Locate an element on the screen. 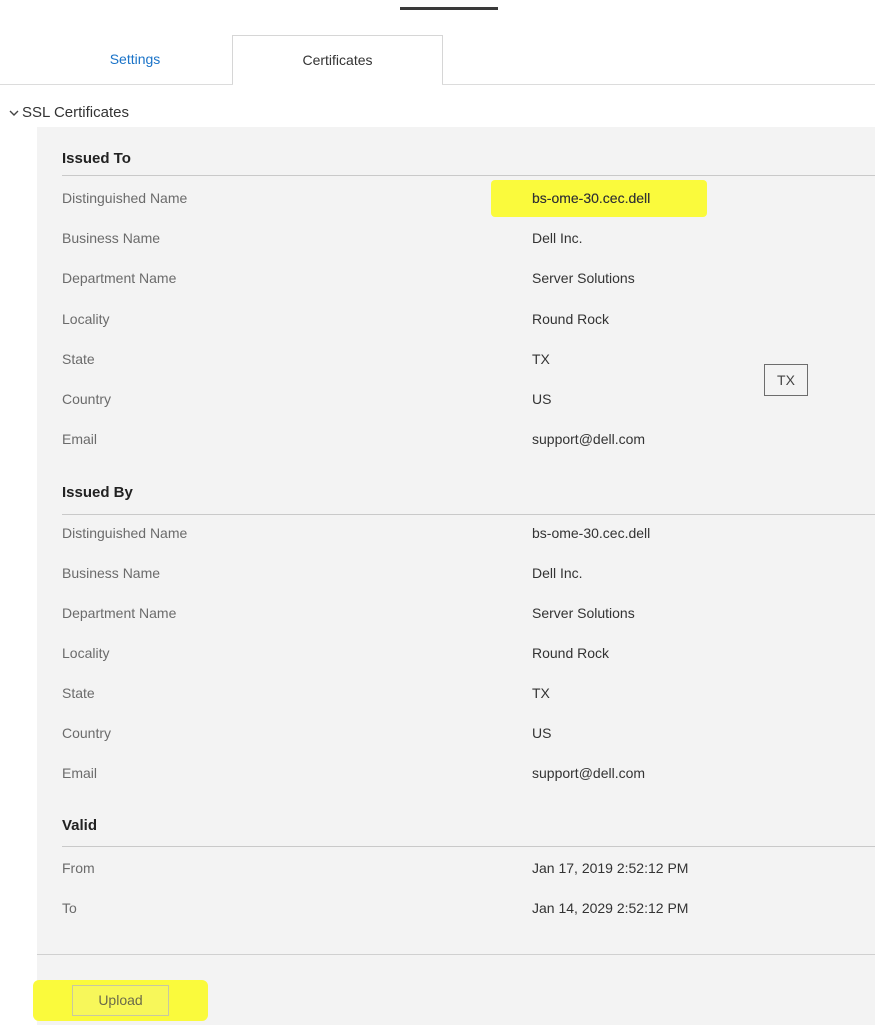 This screenshot has height=1025, width=875. tab-bar: Settings Certificates is located at coordinates (437, 60).